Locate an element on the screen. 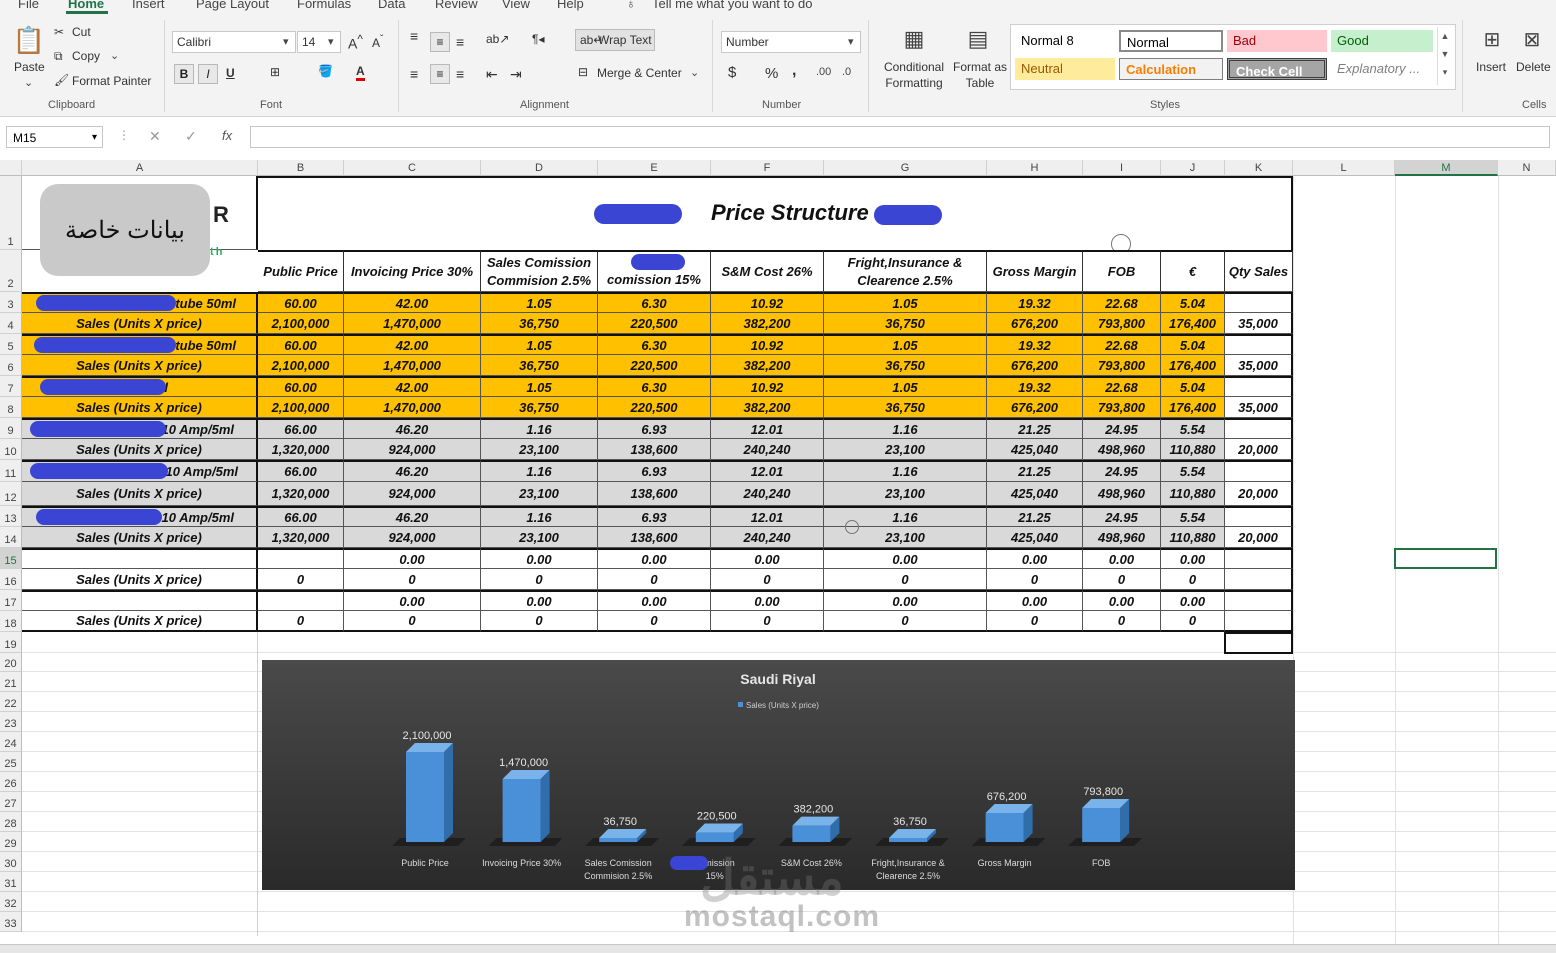 This screenshot has height=953, width=1556. table-cell: 676,200 is located at coordinates (1035, 323).